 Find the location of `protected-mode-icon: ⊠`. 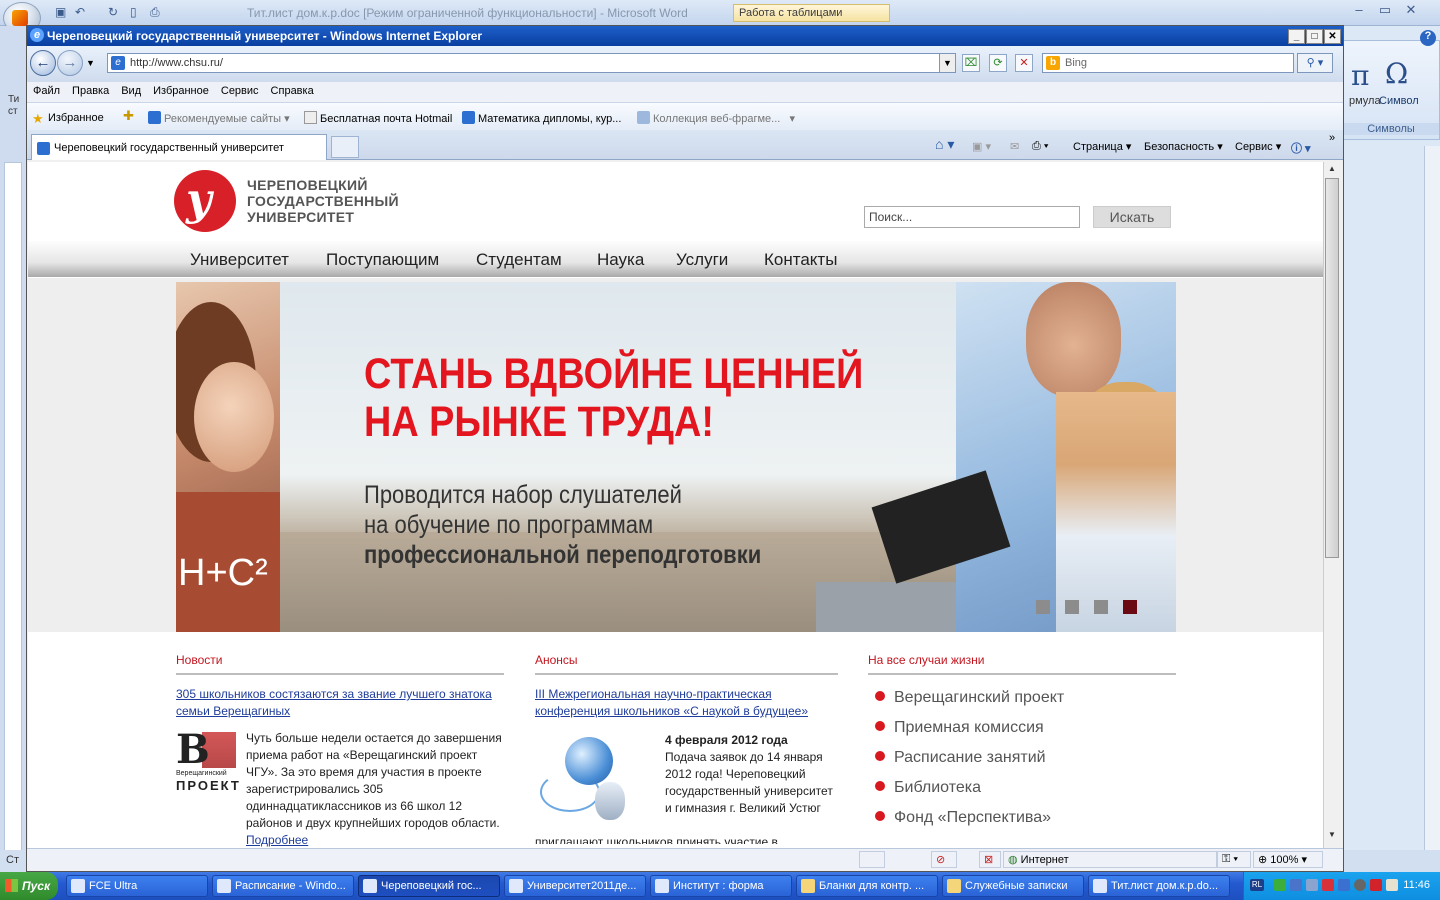

protected-mode-icon: ⊠ is located at coordinates (990, 859).